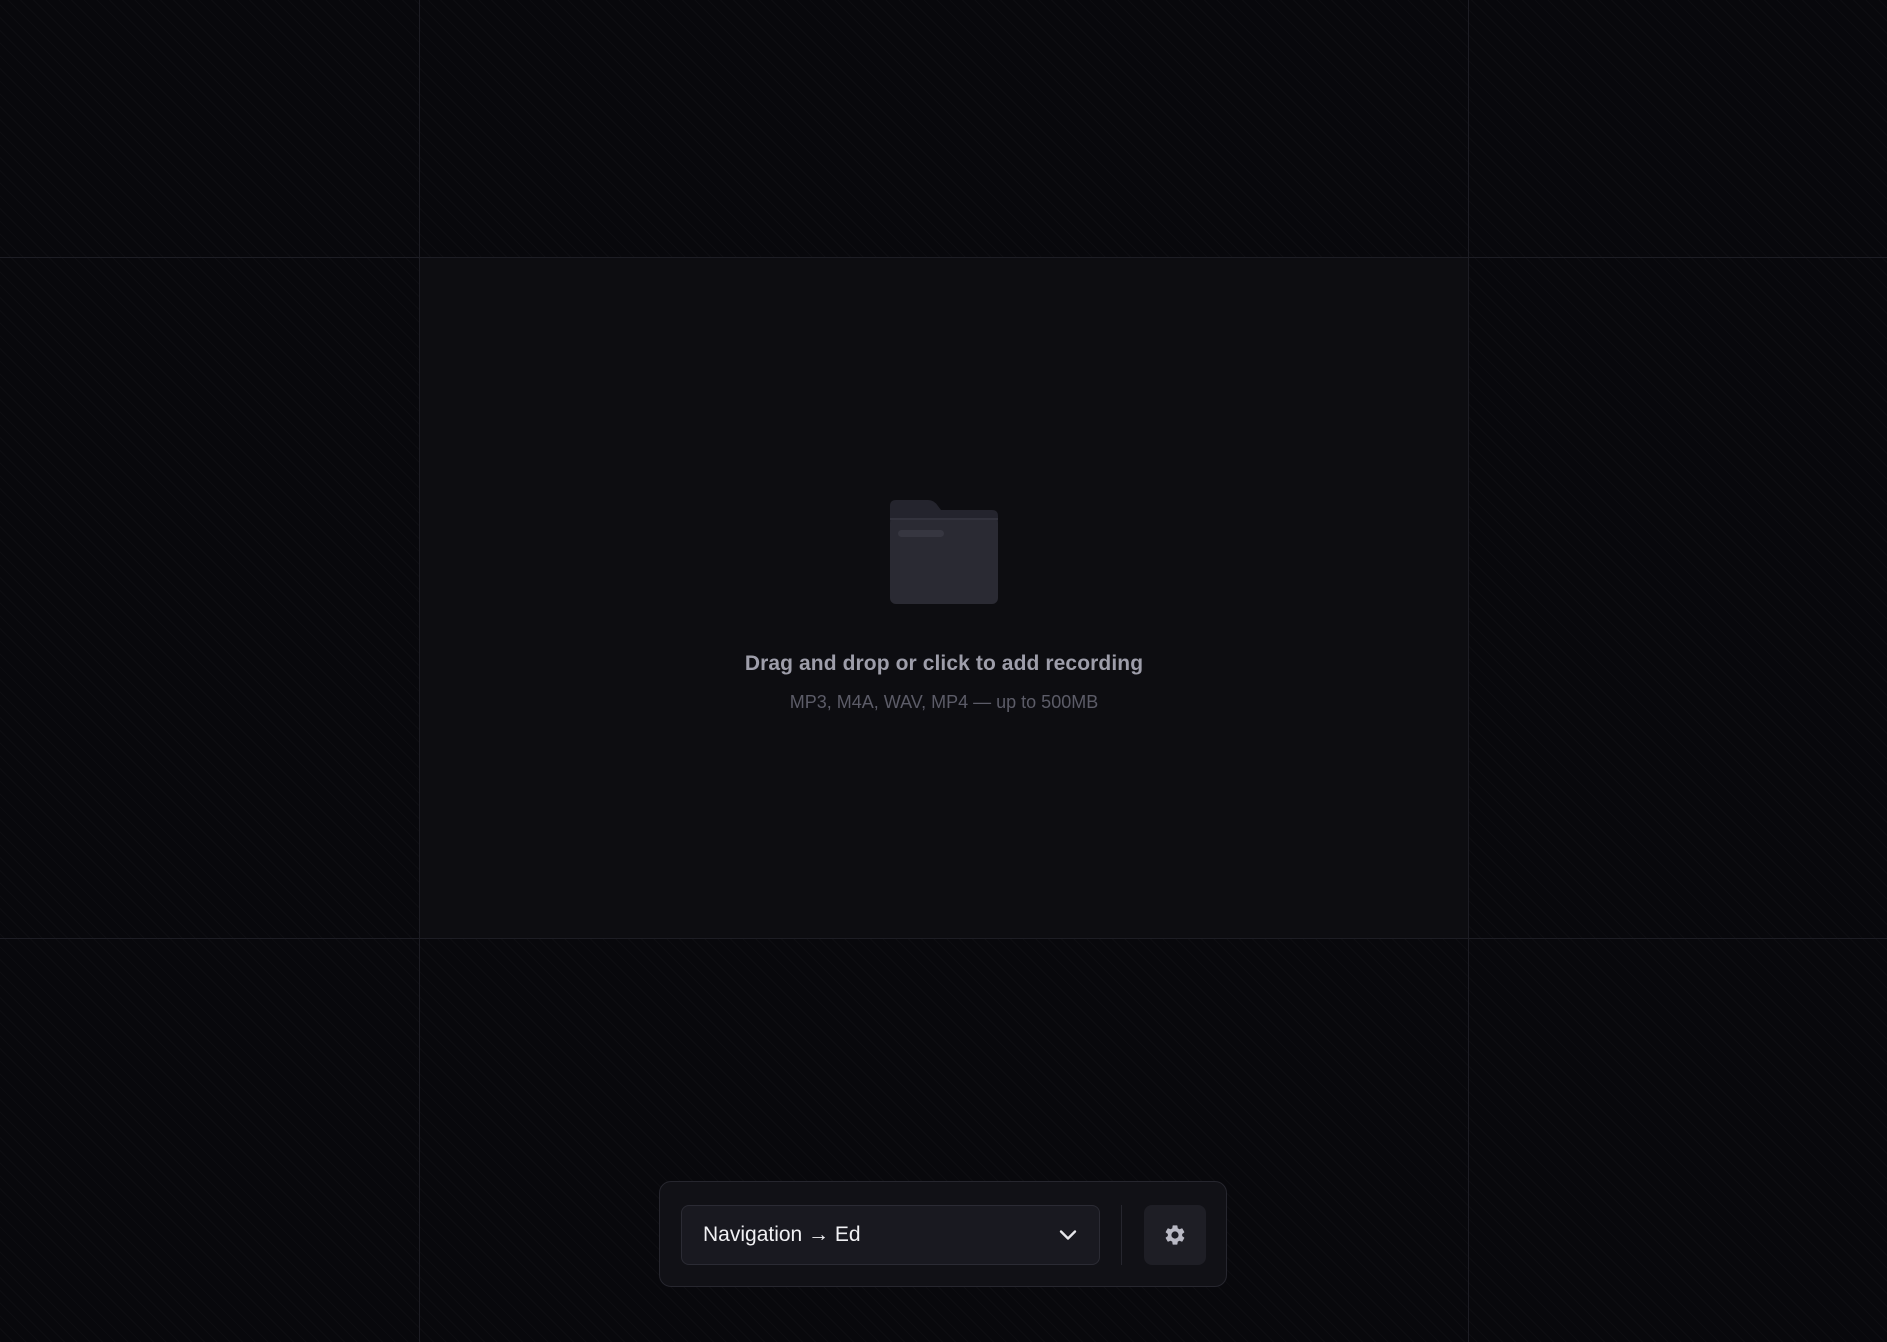  What do you see at coordinates (1121, 1235) in the screenshot?
I see `toolbar-divider` at bounding box center [1121, 1235].